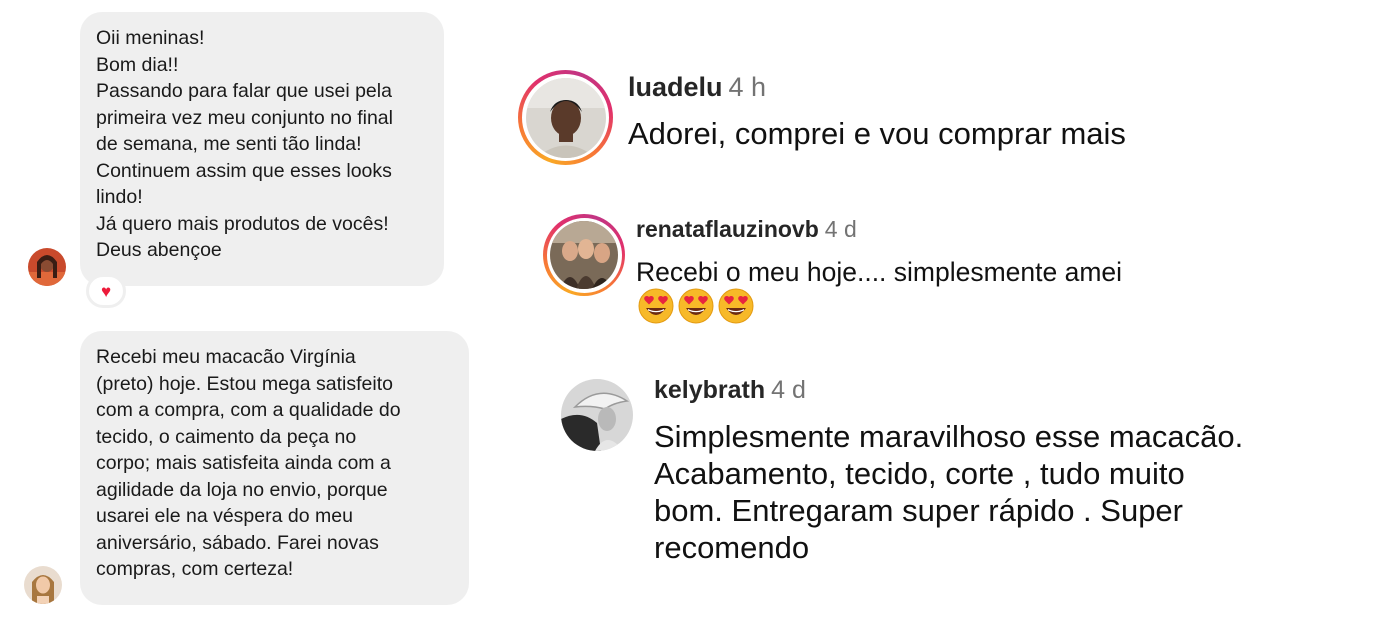 The width and height of the screenshot is (1400, 620). I want to click on message-line: de semana, me senti tão linda!, so click(229, 144).